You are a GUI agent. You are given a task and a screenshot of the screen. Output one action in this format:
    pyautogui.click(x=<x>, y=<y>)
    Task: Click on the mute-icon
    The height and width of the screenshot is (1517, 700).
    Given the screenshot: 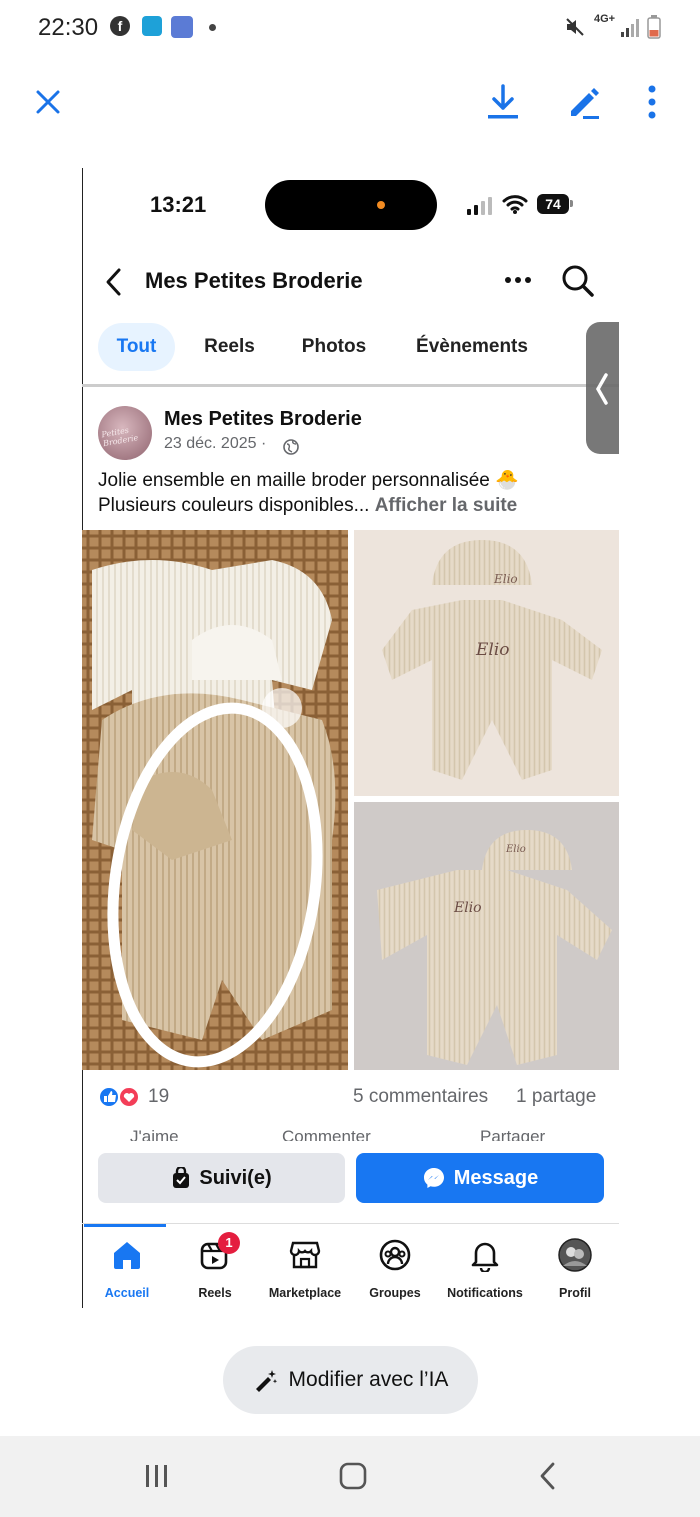 What is the action you would take?
    pyautogui.click(x=575, y=27)
    